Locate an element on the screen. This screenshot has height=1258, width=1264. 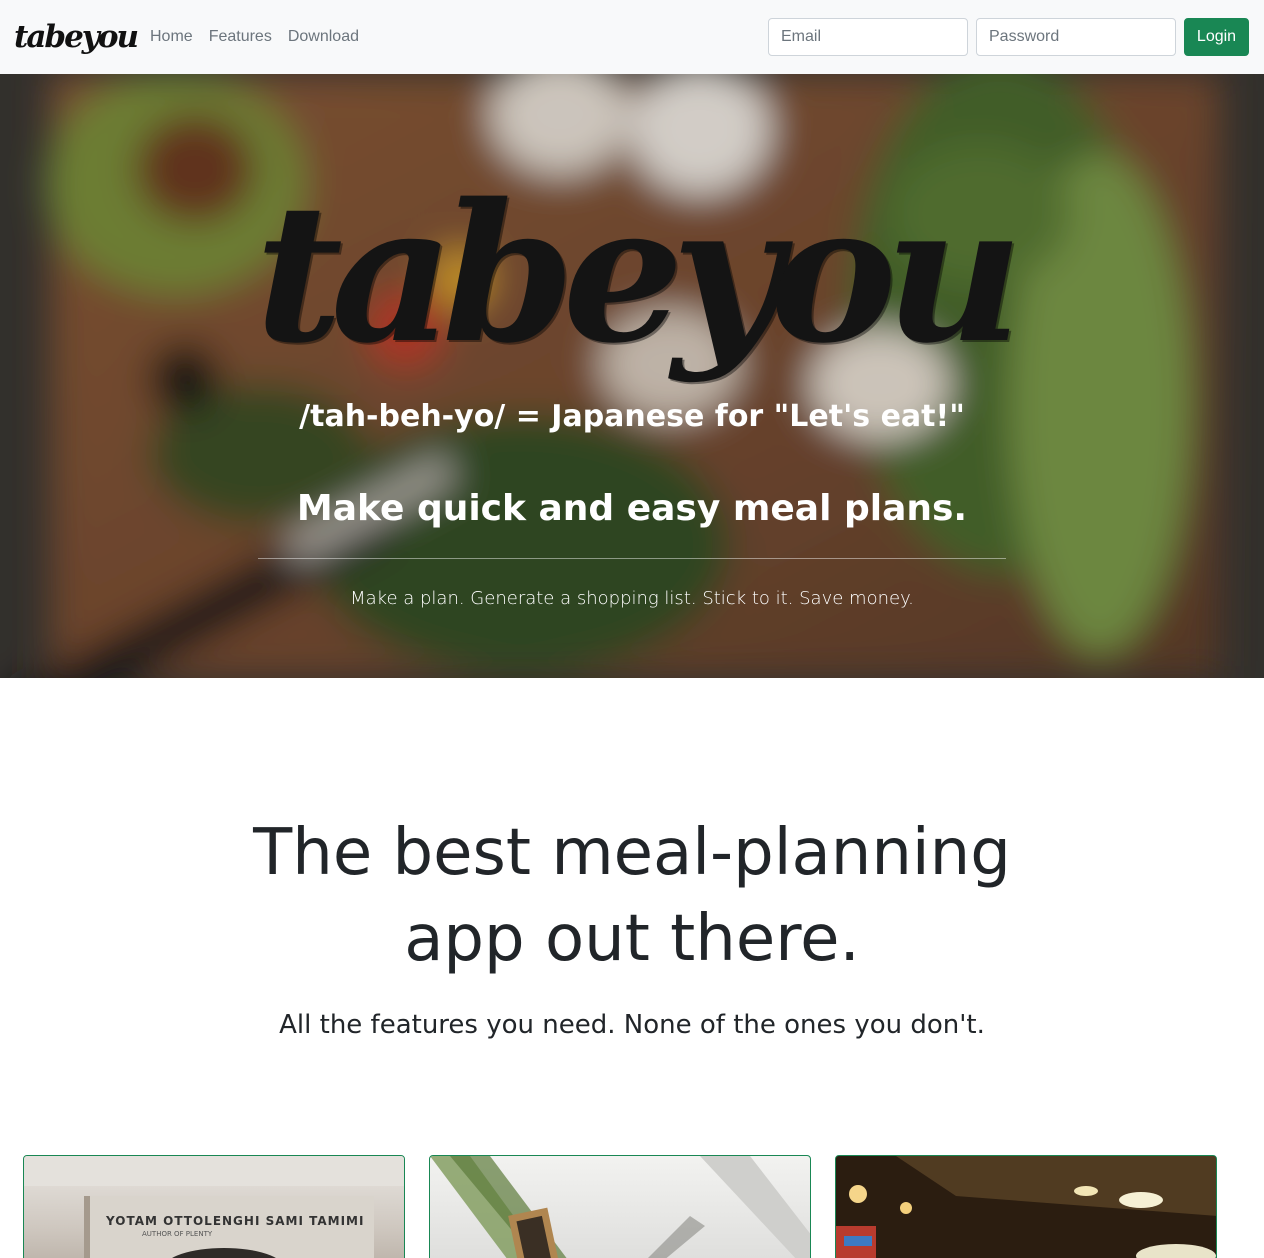
hero-divider is located at coordinates (632, 558).